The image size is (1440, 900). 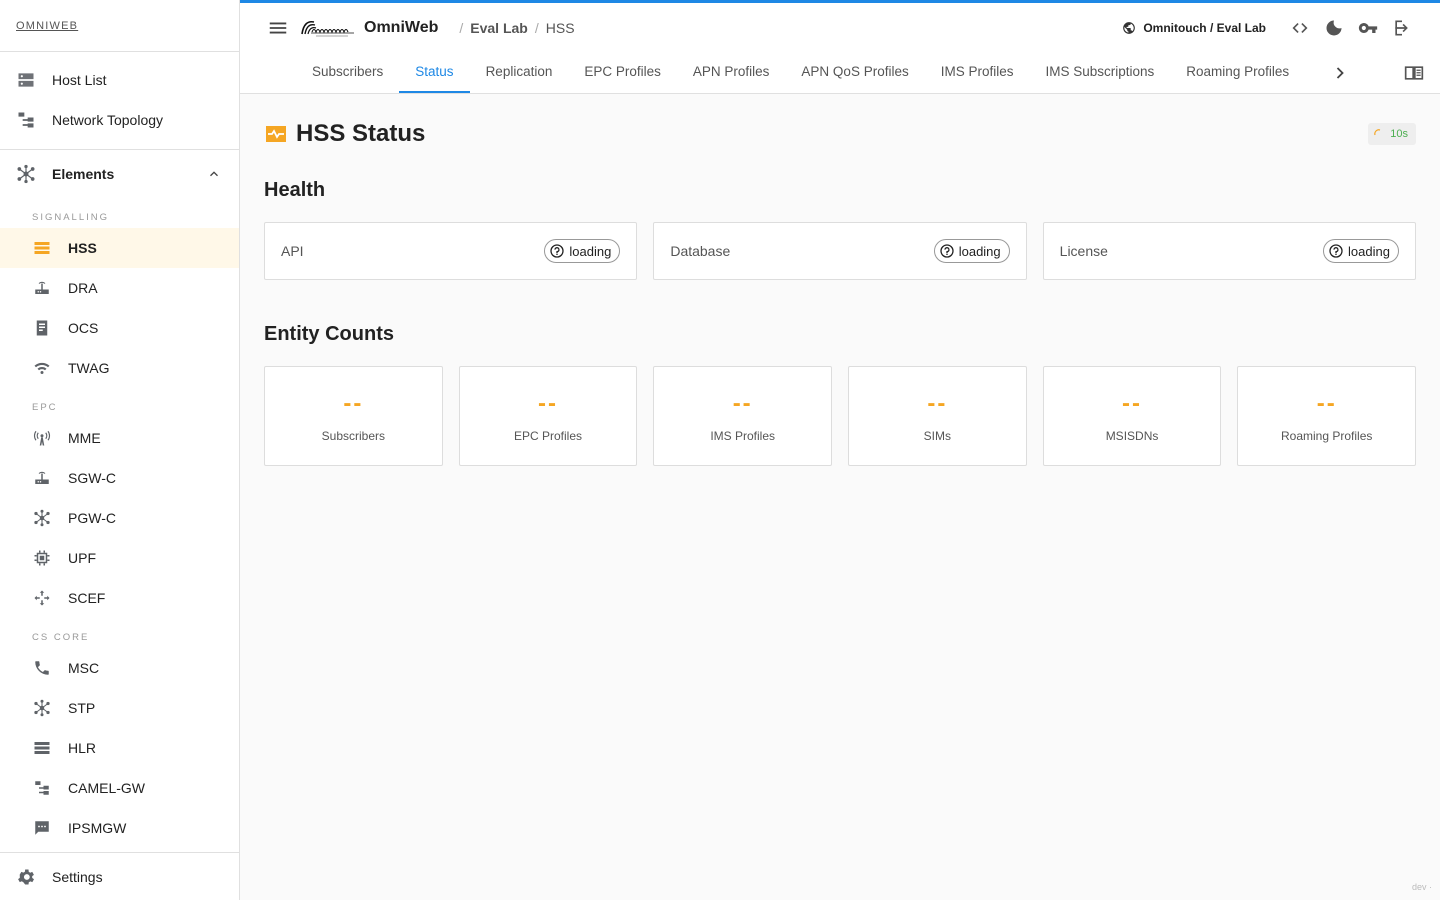 What do you see at coordinates (119, 478) in the screenshot?
I see `sidebar-item-sgw-c: SGW-C` at bounding box center [119, 478].